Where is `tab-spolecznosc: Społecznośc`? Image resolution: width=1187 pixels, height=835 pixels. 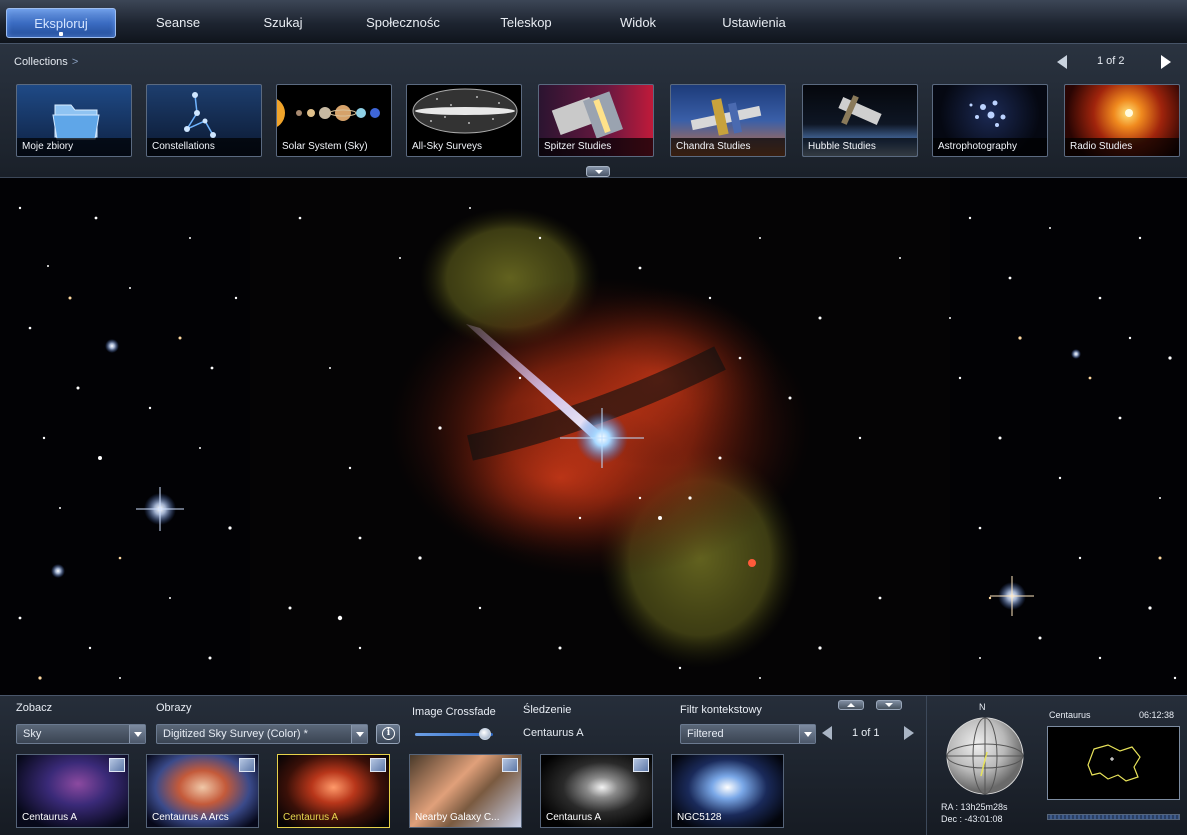 tab-spolecznosc: Społecznośc is located at coordinates (403, 23).